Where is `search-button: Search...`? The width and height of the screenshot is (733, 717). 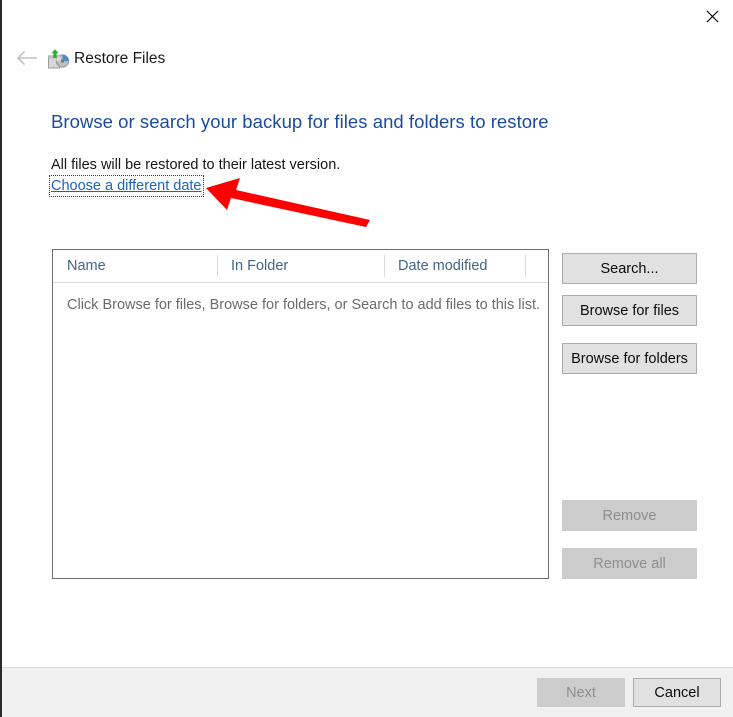
search-button: Search... is located at coordinates (629, 268).